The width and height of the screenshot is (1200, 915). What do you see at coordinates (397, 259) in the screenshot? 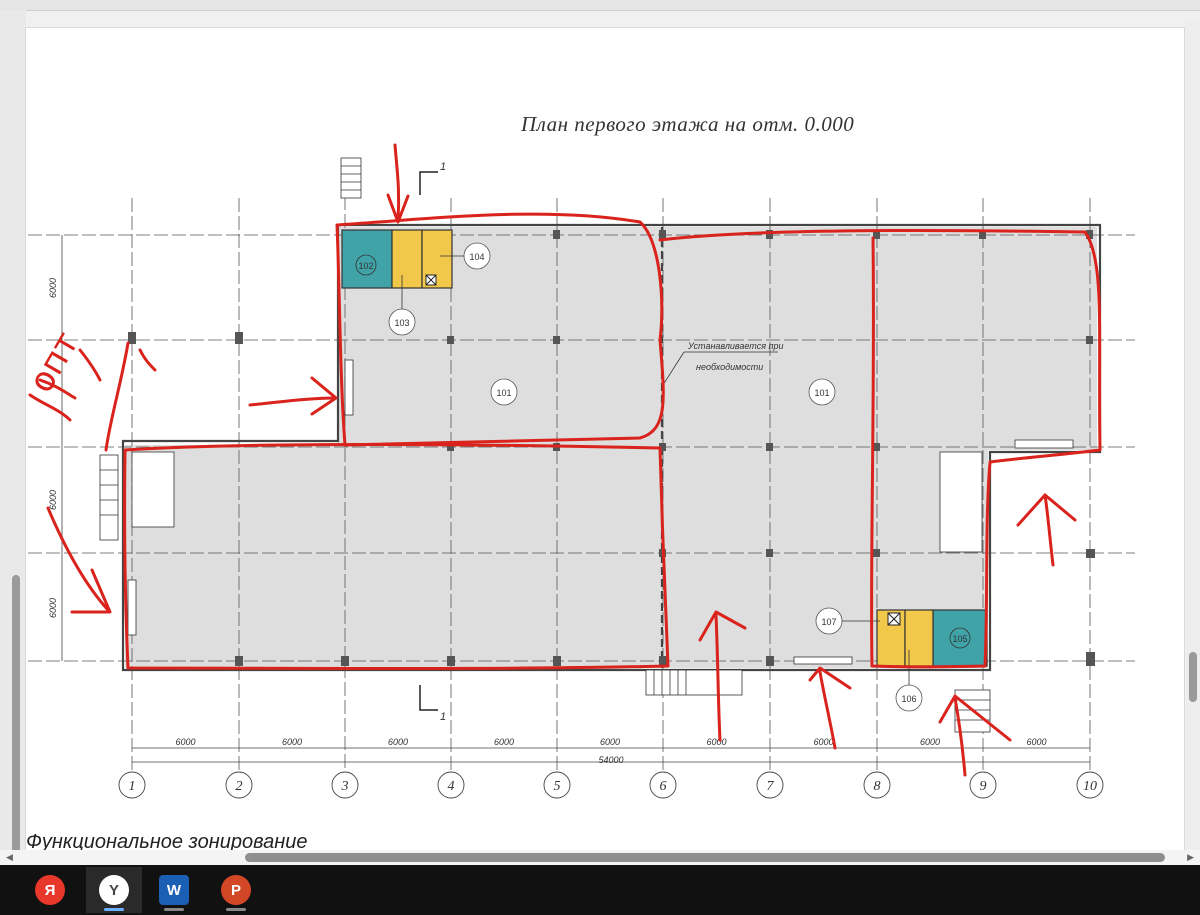
I see `room-block-top` at bounding box center [397, 259].